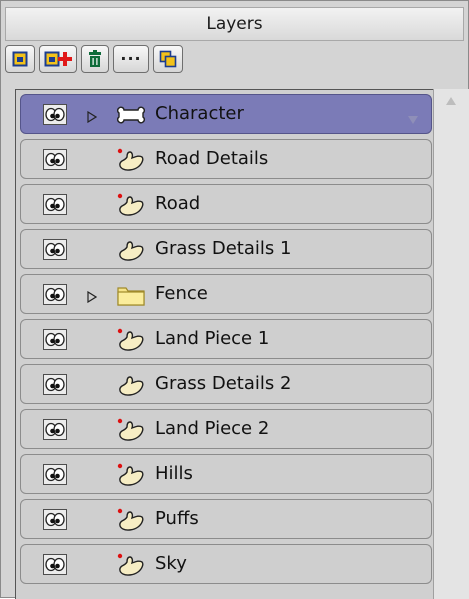 The width and height of the screenshot is (469, 599). What do you see at coordinates (199, 113) in the screenshot?
I see `layer-name: Character` at bounding box center [199, 113].